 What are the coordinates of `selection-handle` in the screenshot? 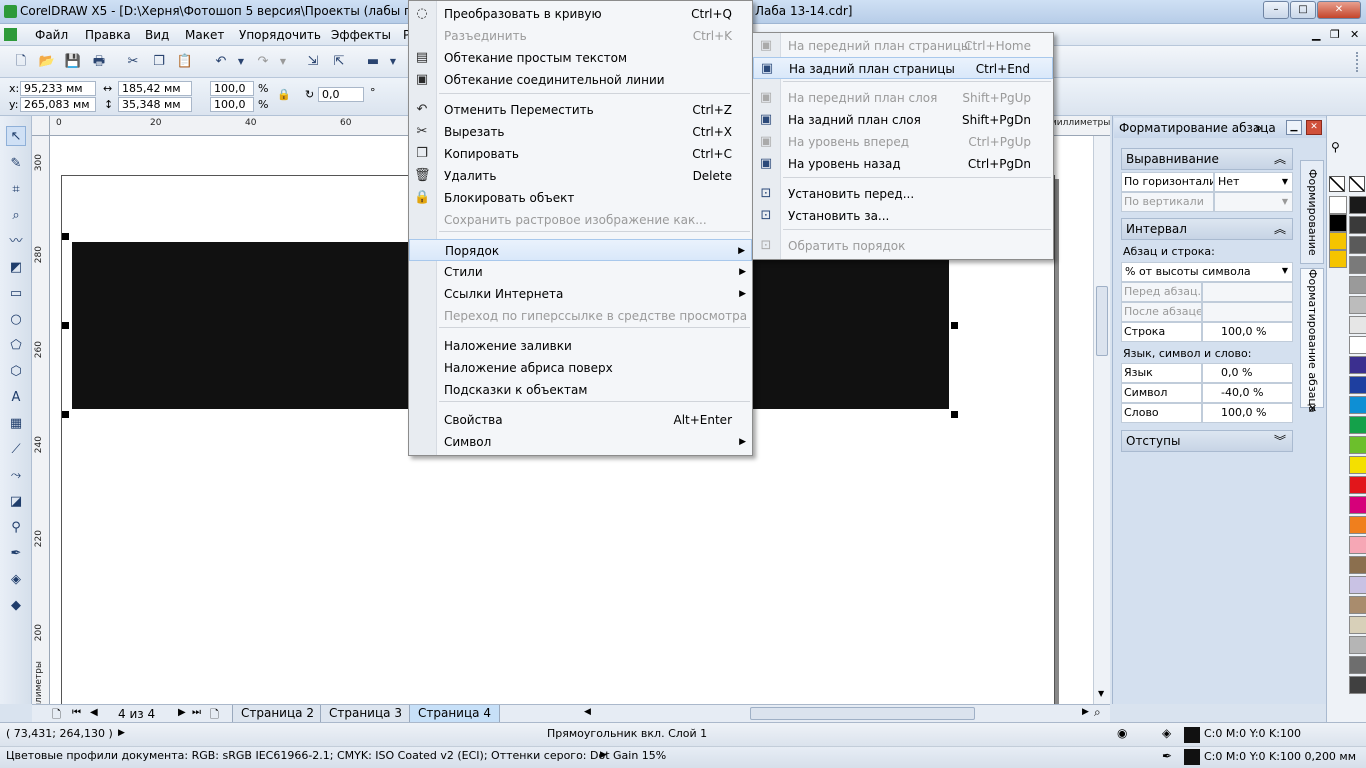 It's located at (954, 414).